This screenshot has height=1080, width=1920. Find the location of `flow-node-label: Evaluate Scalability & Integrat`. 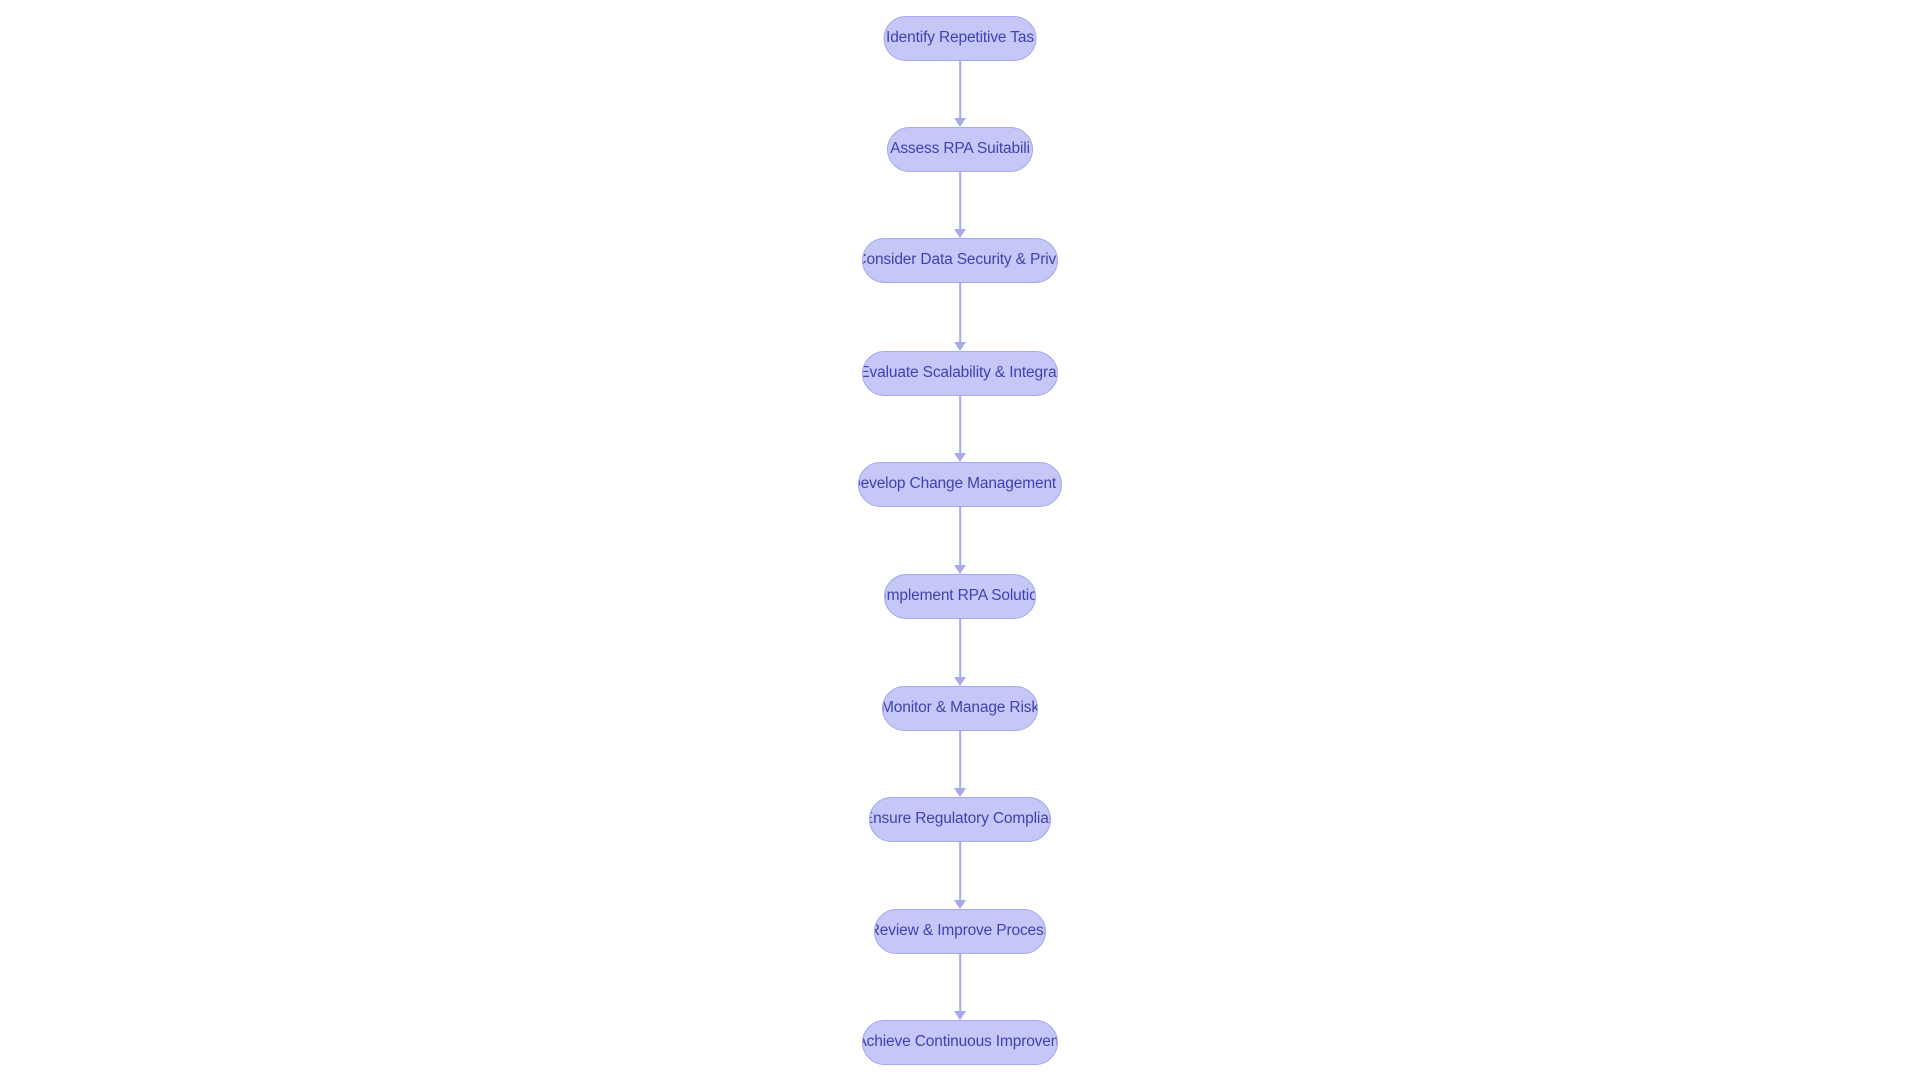

flow-node-label: Evaluate Scalability & Integrat is located at coordinates (960, 373).